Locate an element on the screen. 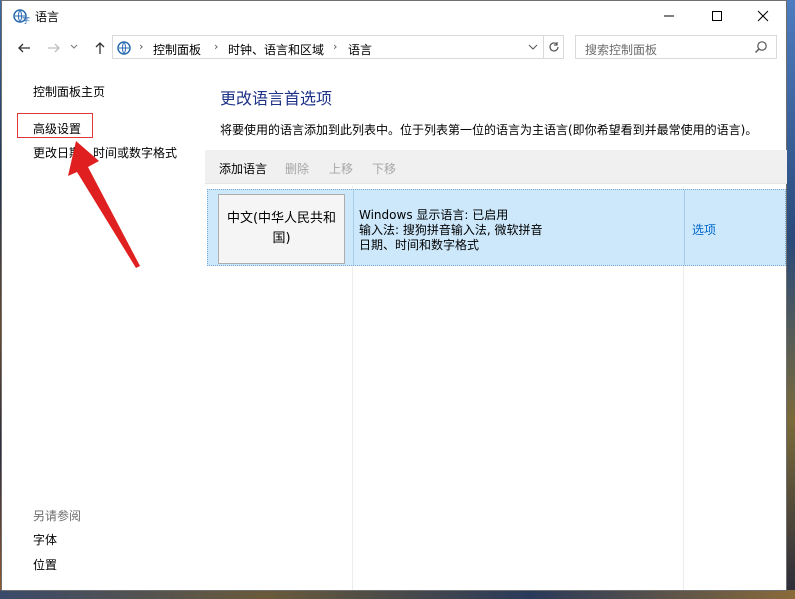 This screenshot has height=599, width=795. see-also-heading: 另请参阅 is located at coordinates (57, 516).